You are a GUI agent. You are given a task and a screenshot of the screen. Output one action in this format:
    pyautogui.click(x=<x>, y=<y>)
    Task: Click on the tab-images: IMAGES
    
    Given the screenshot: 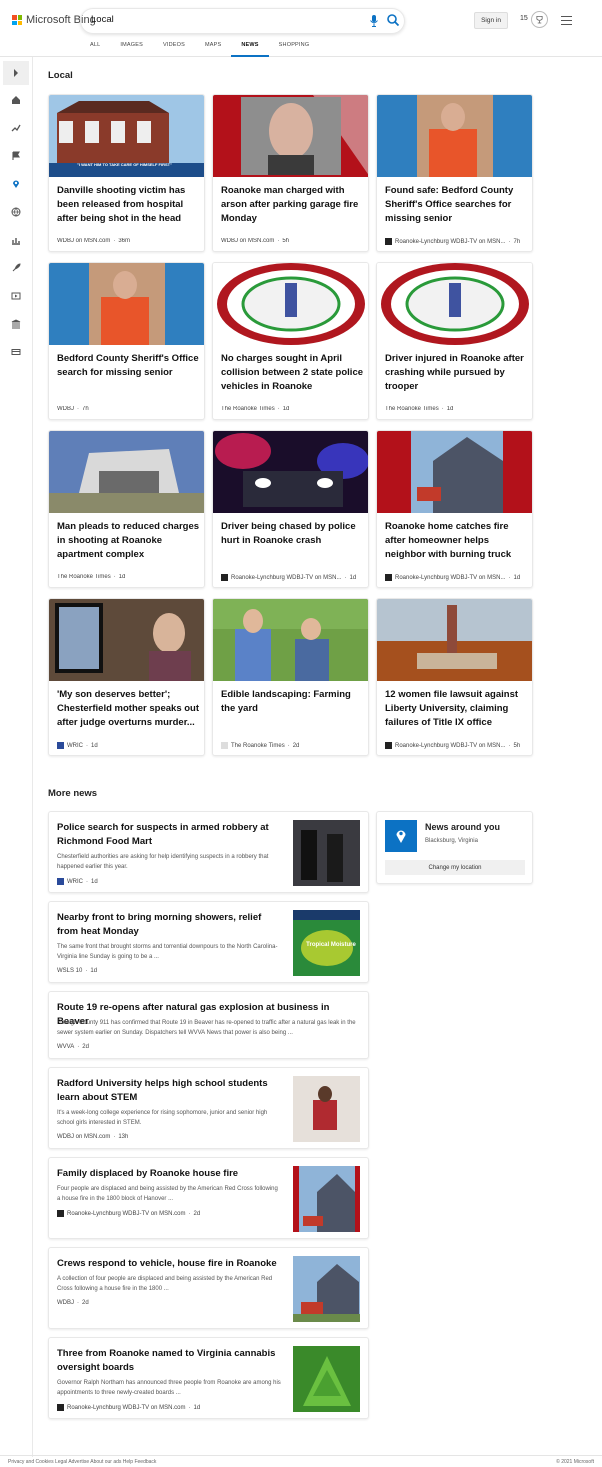 What is the action you would take?
    pyautogui.click(x=131, y=48)
    